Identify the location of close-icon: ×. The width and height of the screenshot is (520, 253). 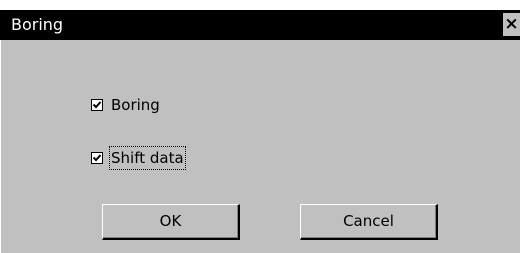
(511, 24).